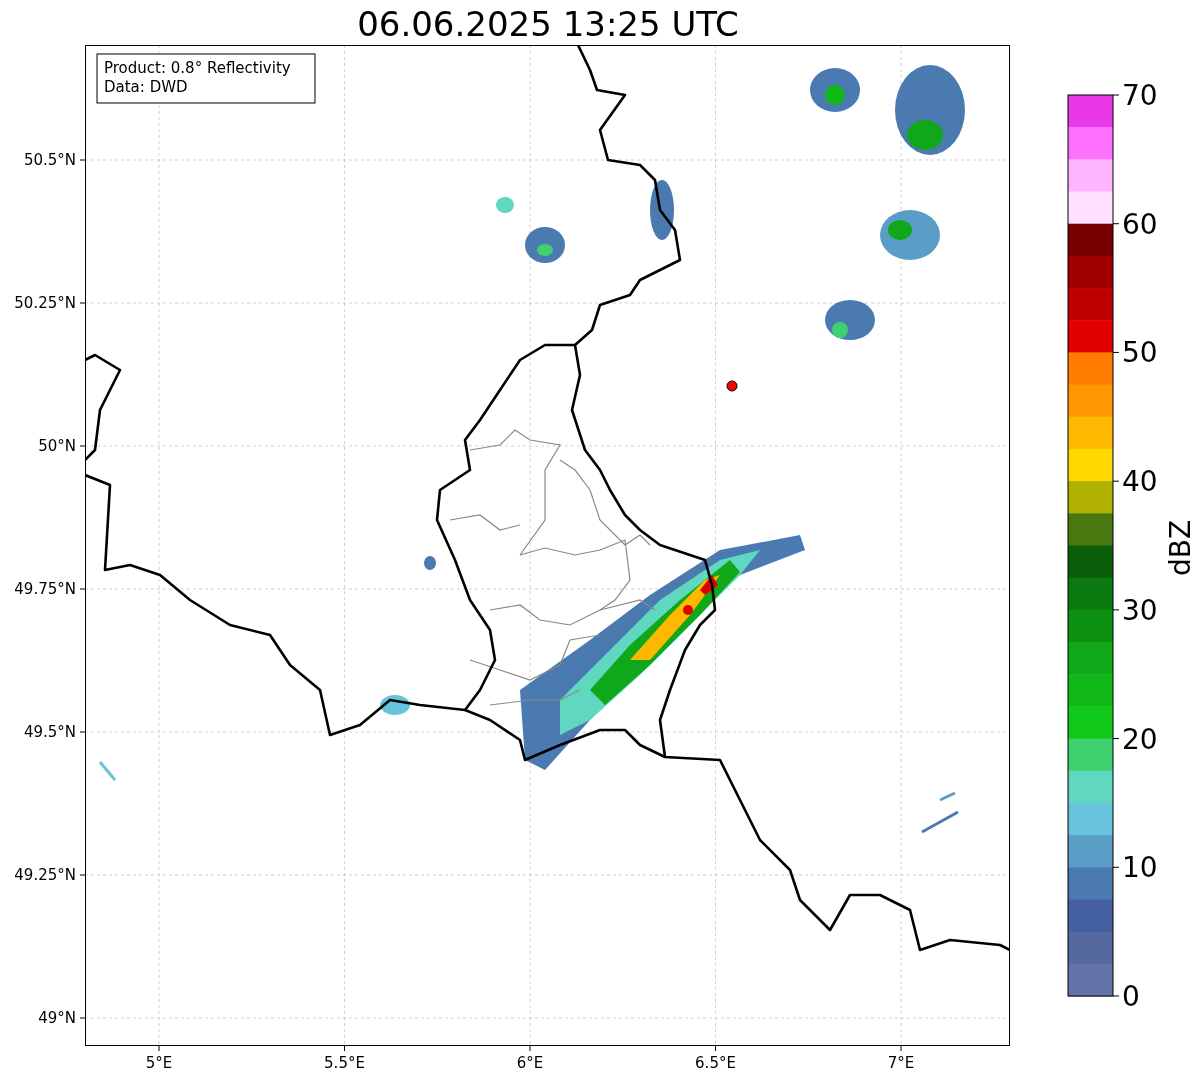  I want to click on latitude-label: 49°N, so click(57, 1018).